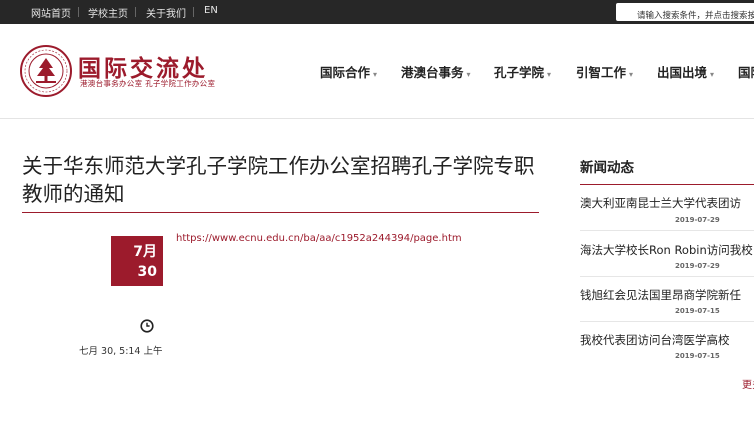 This screenshot has width=754, height=424. I want to click on article-title: 关于华东师范大学孔子学院工作办公室招聘孔子学院专职教师的通知, so click(278, 180).